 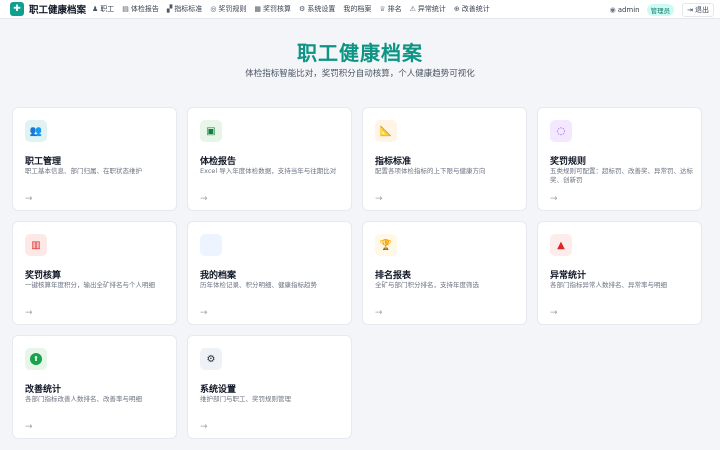 I want to click on module-card: ⬆ 改善统计 各部门指标改善人数排名、改善率与明细 →, so click(x=94, y=387).